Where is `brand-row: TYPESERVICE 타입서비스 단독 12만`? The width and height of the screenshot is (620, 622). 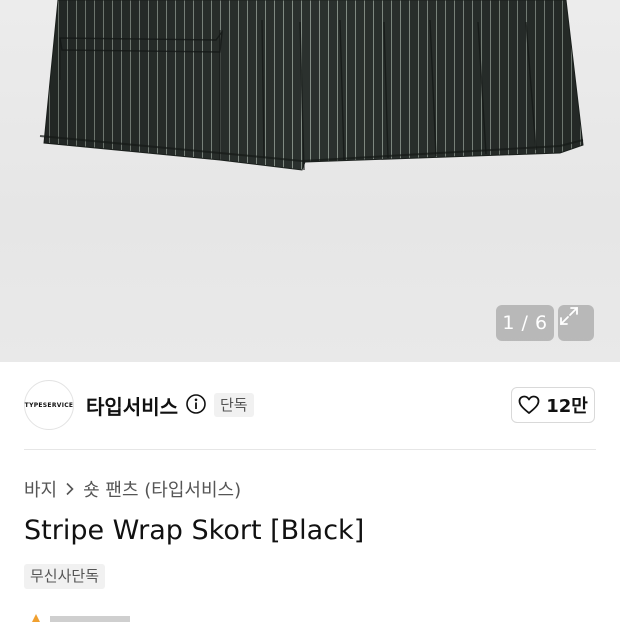
brand-row: TYPESERVICE 타입서비스 단독 12만 is located at coordinates (310, 407).